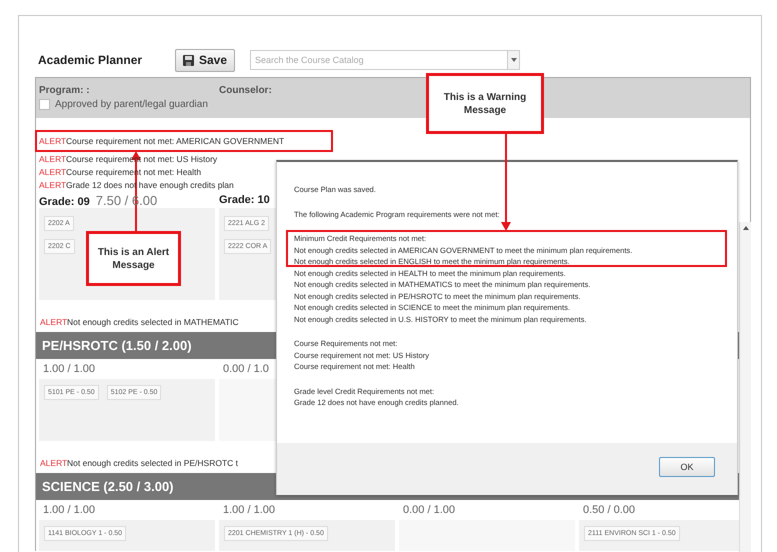 The width and height of the screenshot is (777, 552). I want to click on counselor-label: Counselor:, so click(245, 90).